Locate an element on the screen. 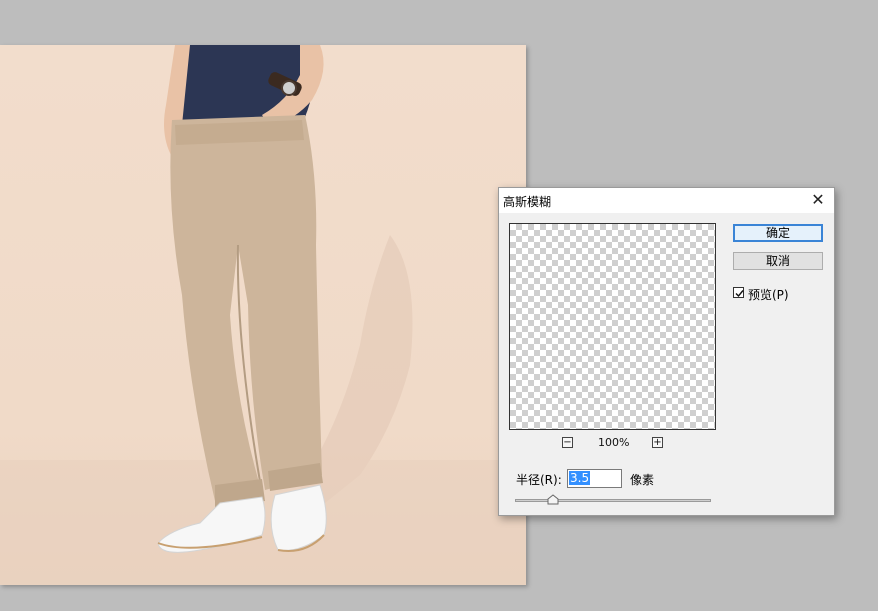 This screenshot has width=878, height=611. cancel-button: 取消 is located at coordinates (778, 261).